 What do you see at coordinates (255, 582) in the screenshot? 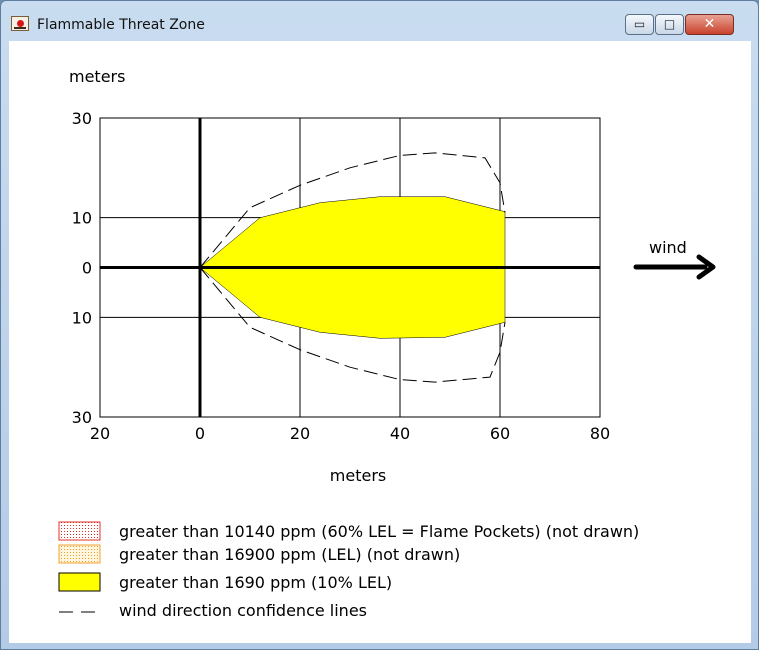
I see `legend-label: greater than 1690 ppm (10% LEL)` at bounding box center [255, 582].